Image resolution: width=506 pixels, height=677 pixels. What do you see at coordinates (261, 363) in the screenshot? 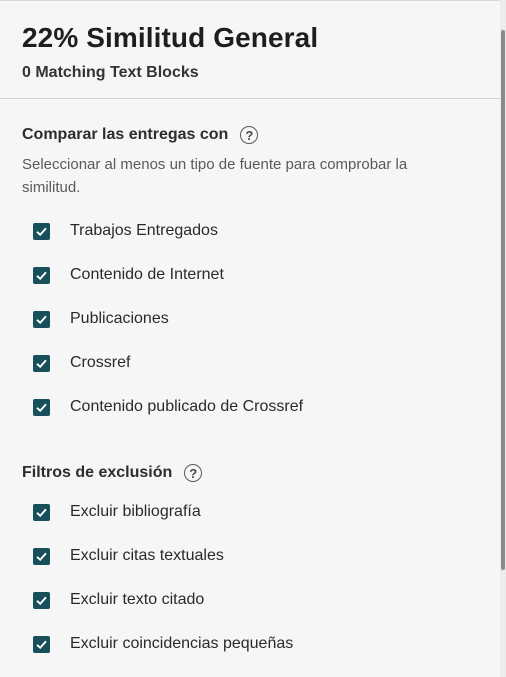
I see `option-crossref: Crossref` at bounding box center [261, 363].